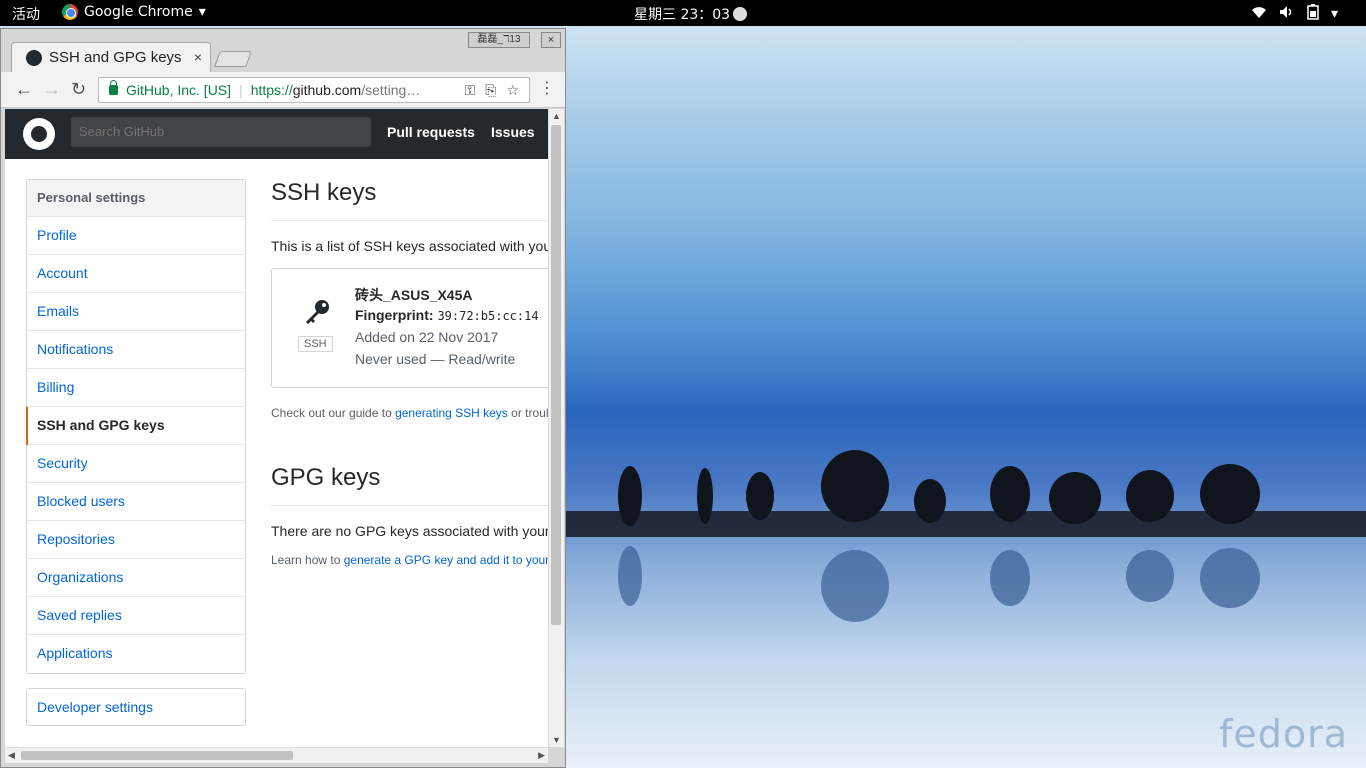  Describe the element at coordinates (136, 502) in the screenshot. I see `menu-item-blocked-users: Blocked users` at that location.